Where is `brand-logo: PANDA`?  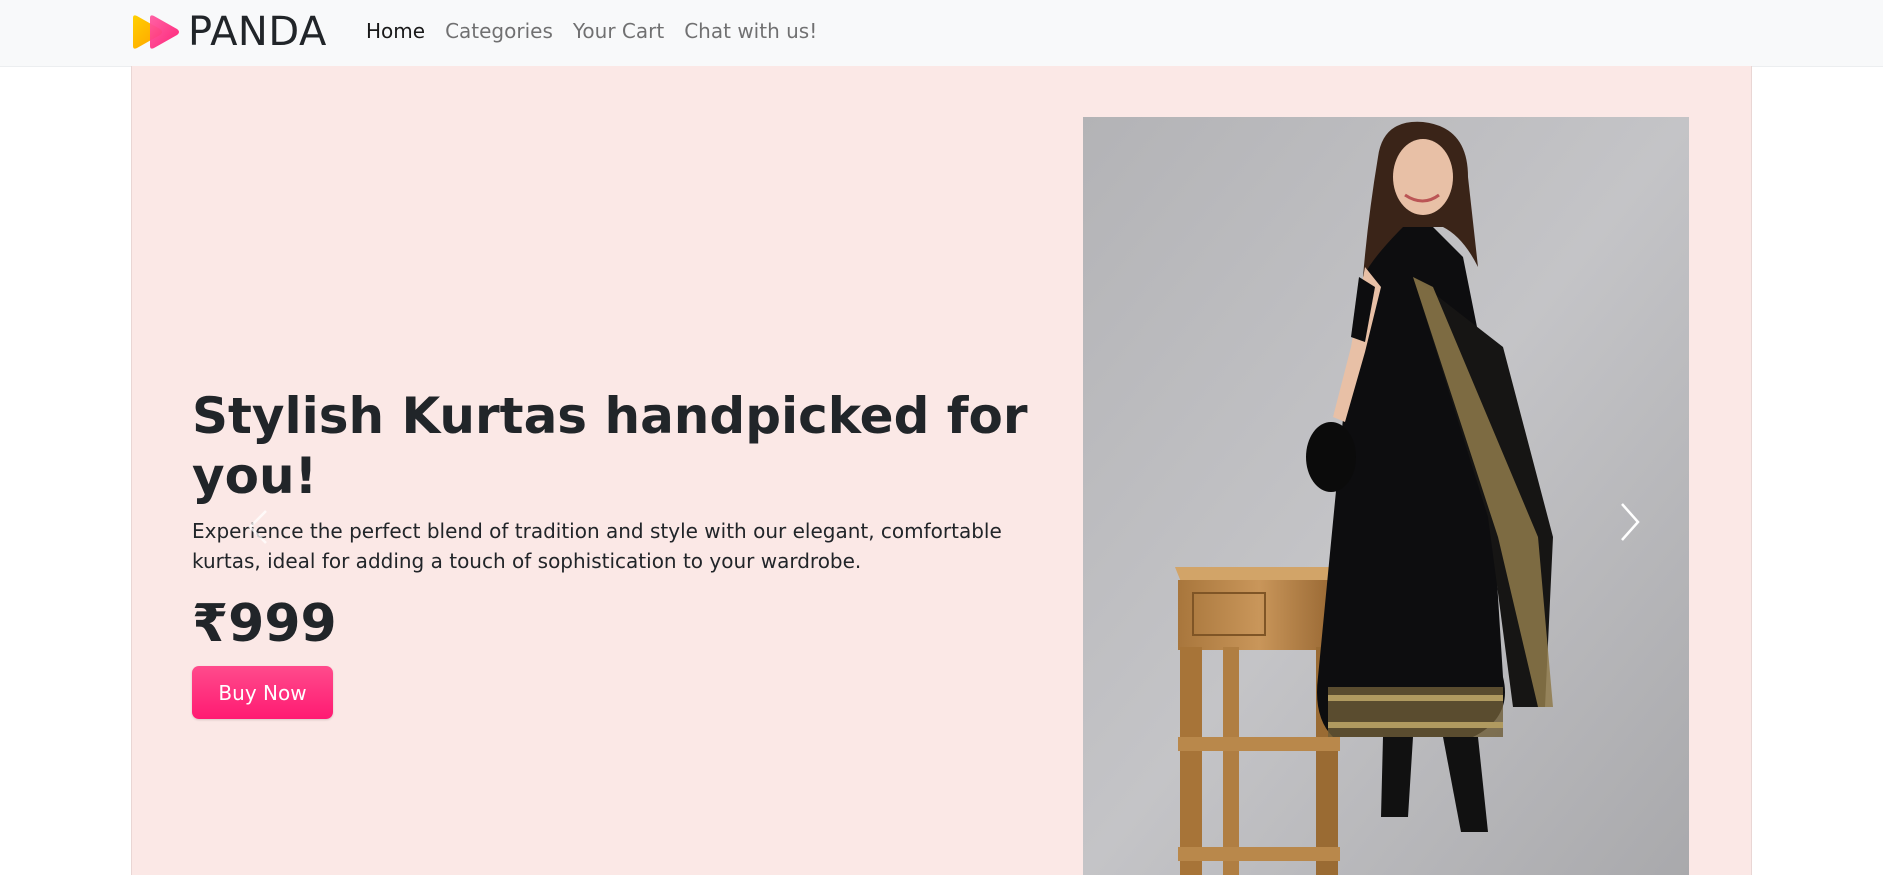 brand-logo: PANDA is located at coordinates (228, 32).